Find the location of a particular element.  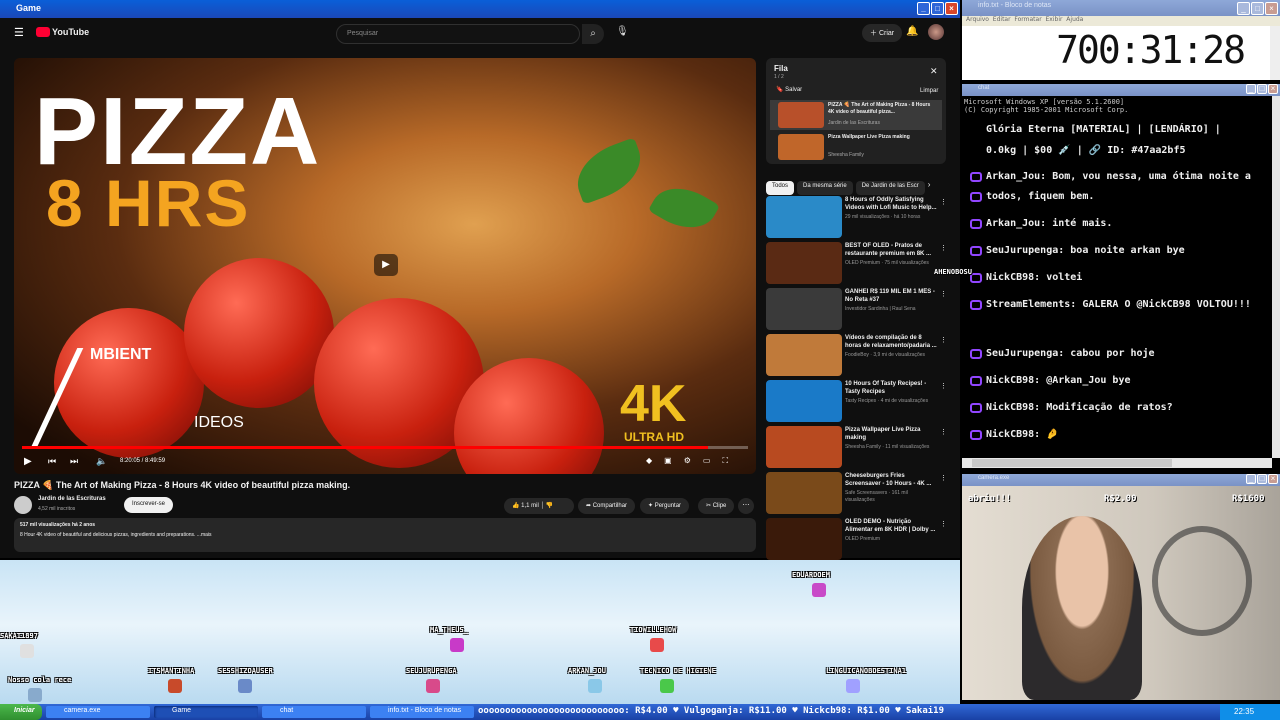

start-button: Iniciar is located at coordinates (21, 712).